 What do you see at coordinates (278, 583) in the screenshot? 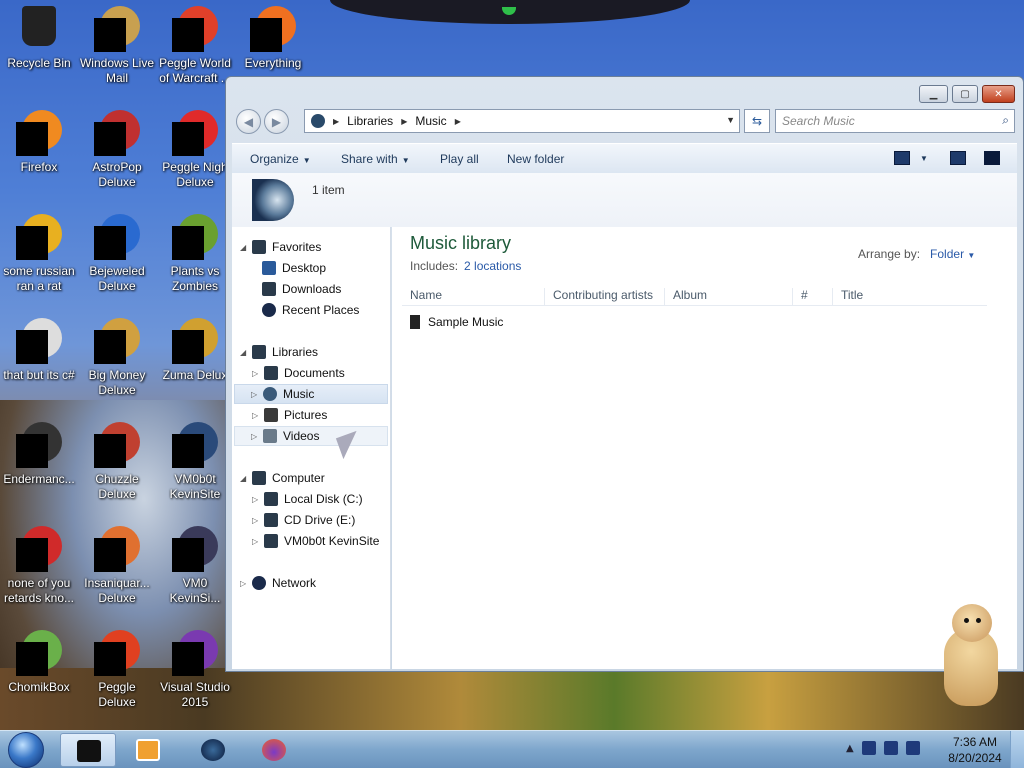
I see `nav-network: ▷ Network` at bounding box center [278, 583].